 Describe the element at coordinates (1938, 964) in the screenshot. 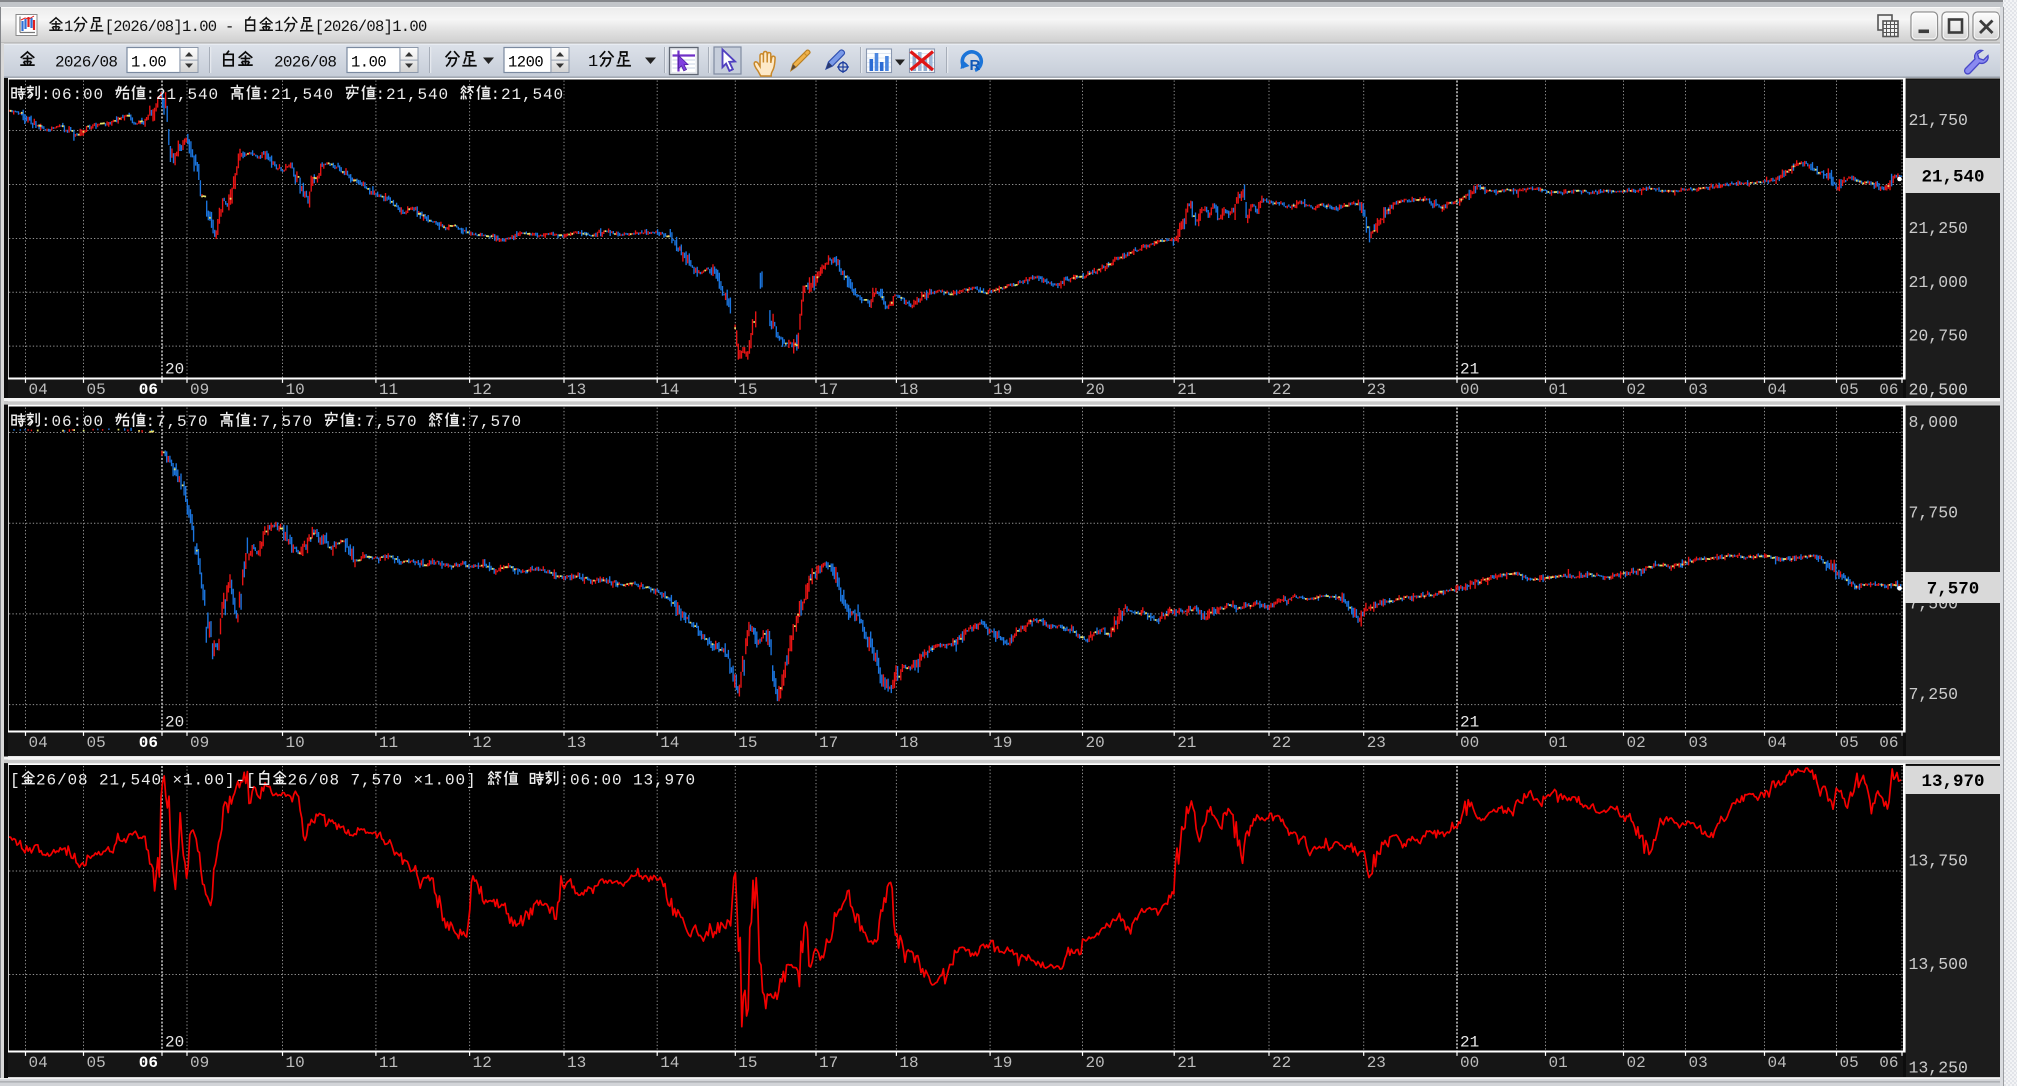

I see `svg-text: 13,500` at that location.